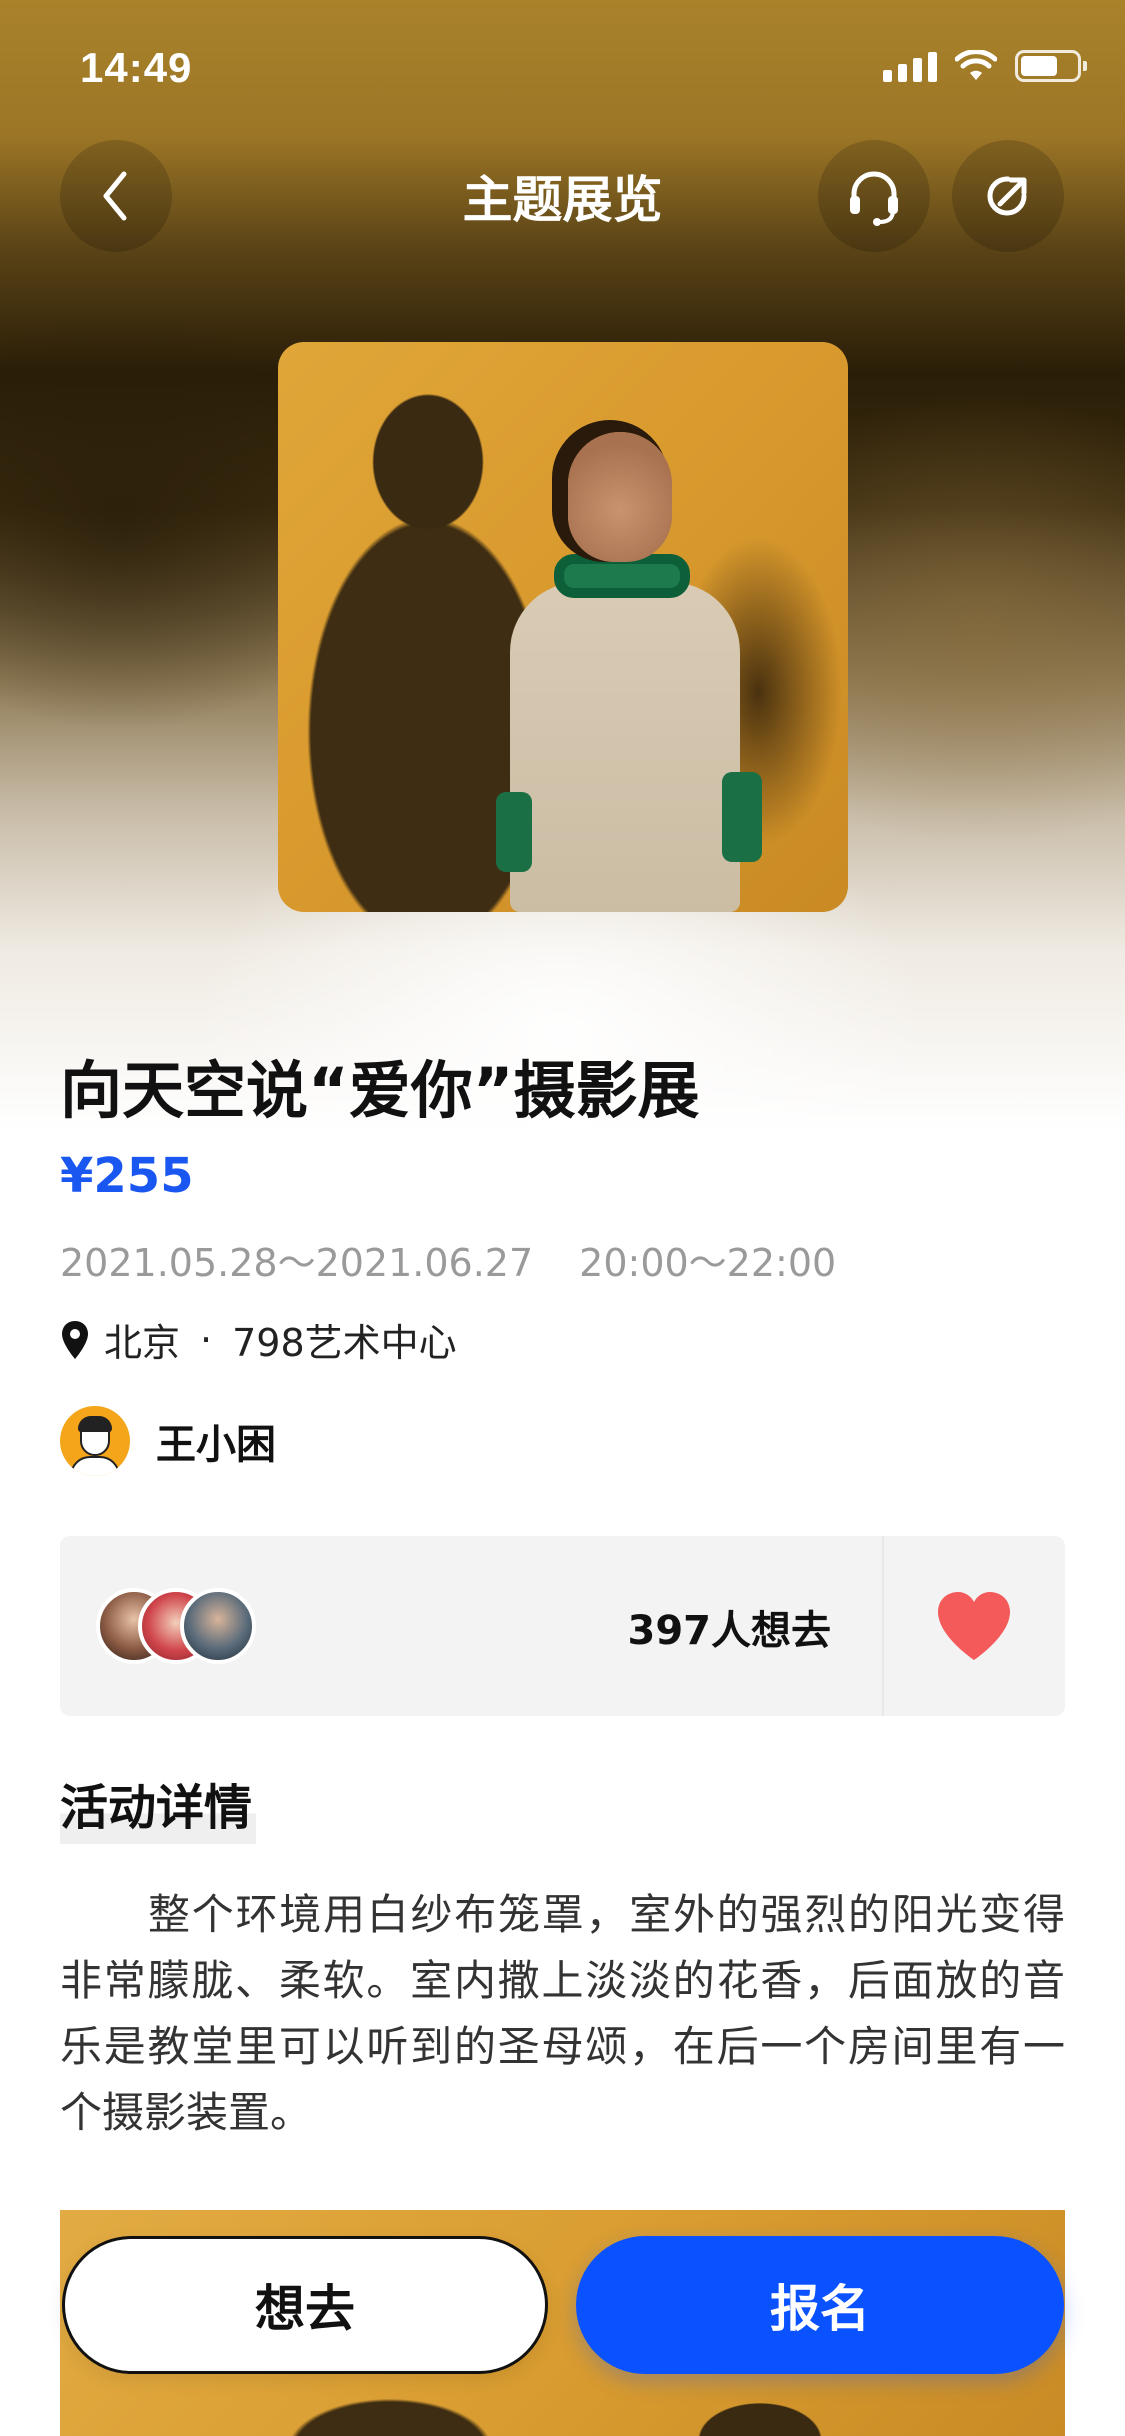 This screenshot has width=1125, height=2436. What do you see at coordinates (380, 1090) in the screenshot?
I see `event-title: 向天空说“爱你”摄影展` at bounding box center [380, 1090].